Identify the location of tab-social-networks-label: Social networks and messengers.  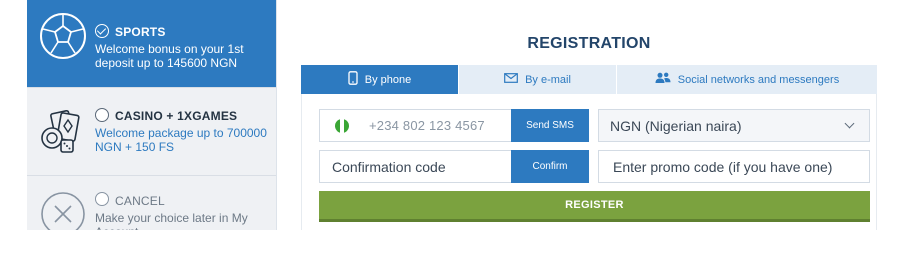
(758, 79).